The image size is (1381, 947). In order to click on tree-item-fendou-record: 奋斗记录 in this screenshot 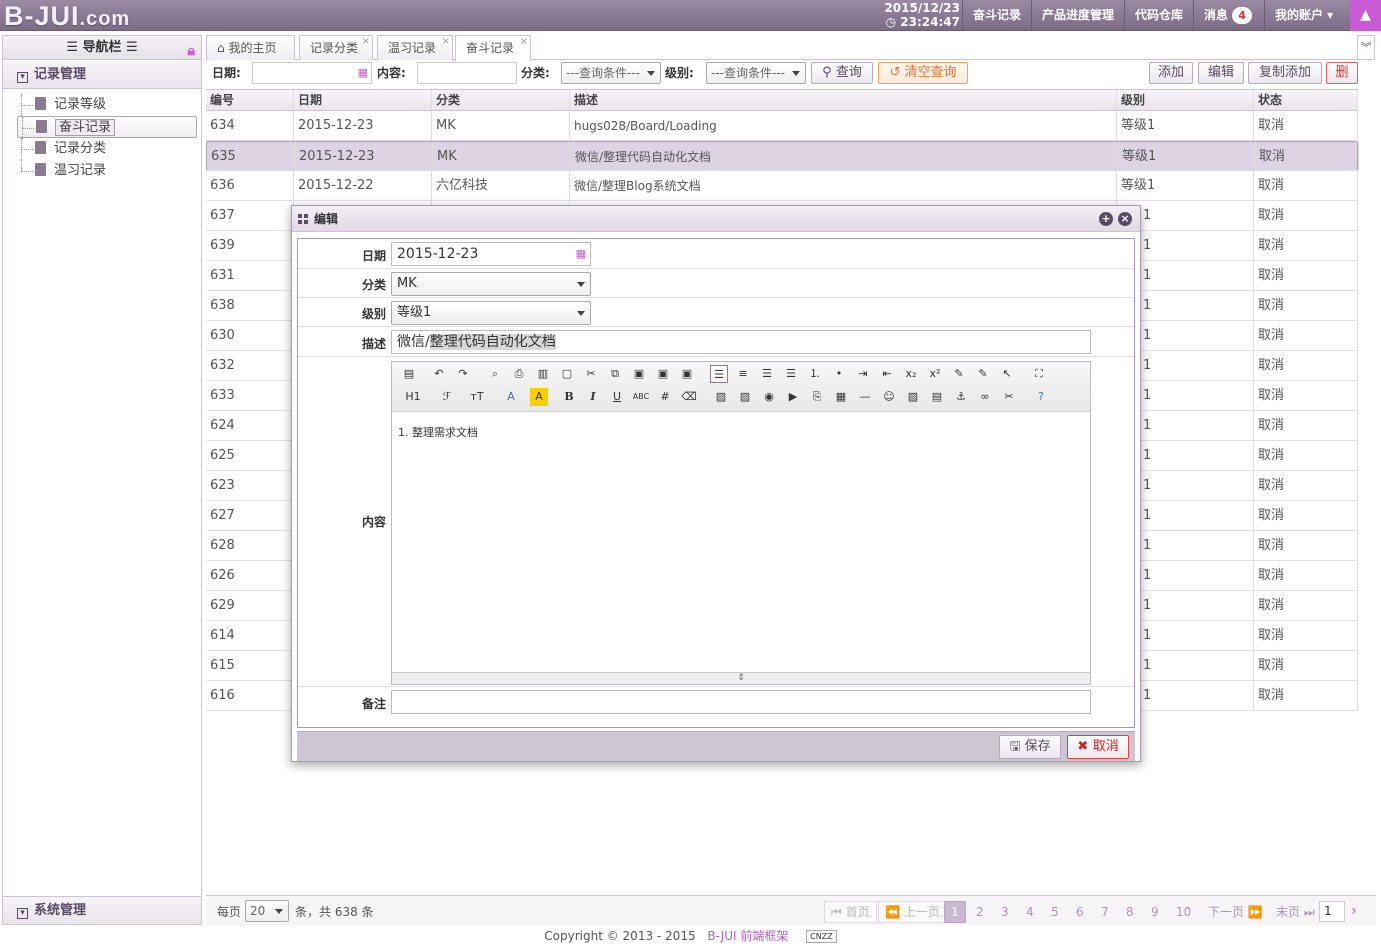, I will do `click(107, 127)`.